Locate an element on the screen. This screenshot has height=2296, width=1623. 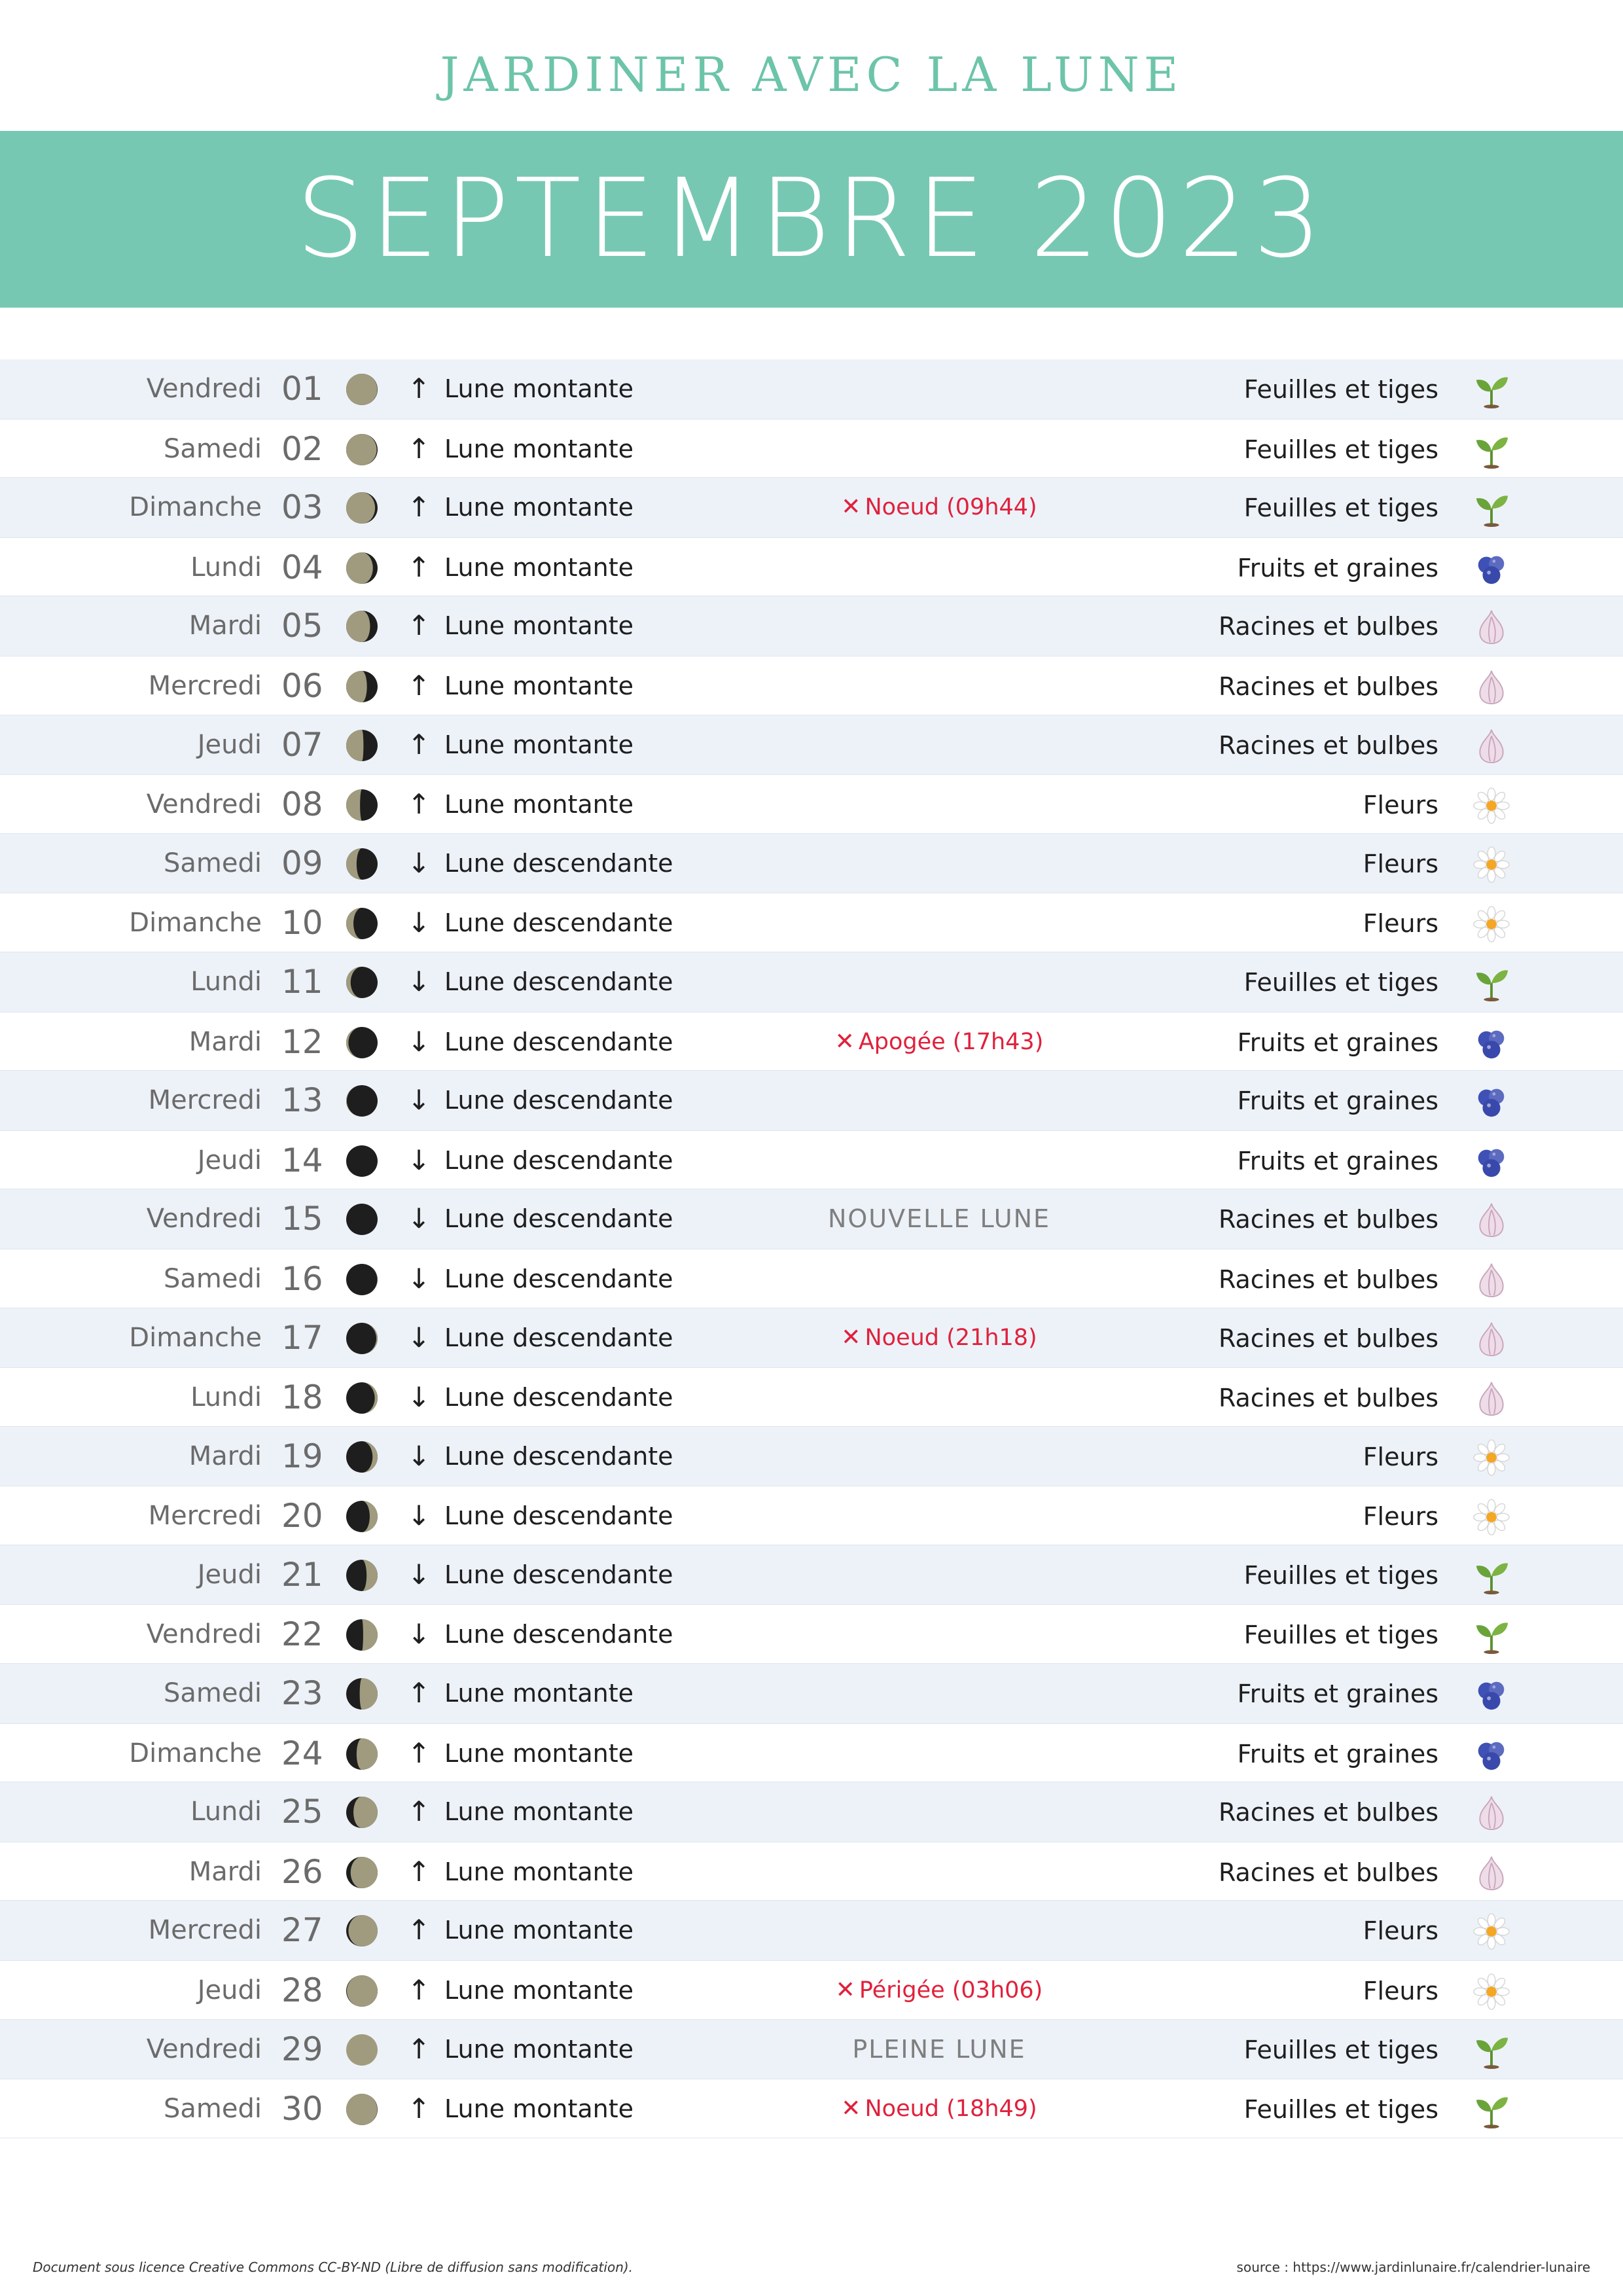
table-row: Dimanche 10 ↓ Lune descendante Fleurs is located at coordinates (811, 922).